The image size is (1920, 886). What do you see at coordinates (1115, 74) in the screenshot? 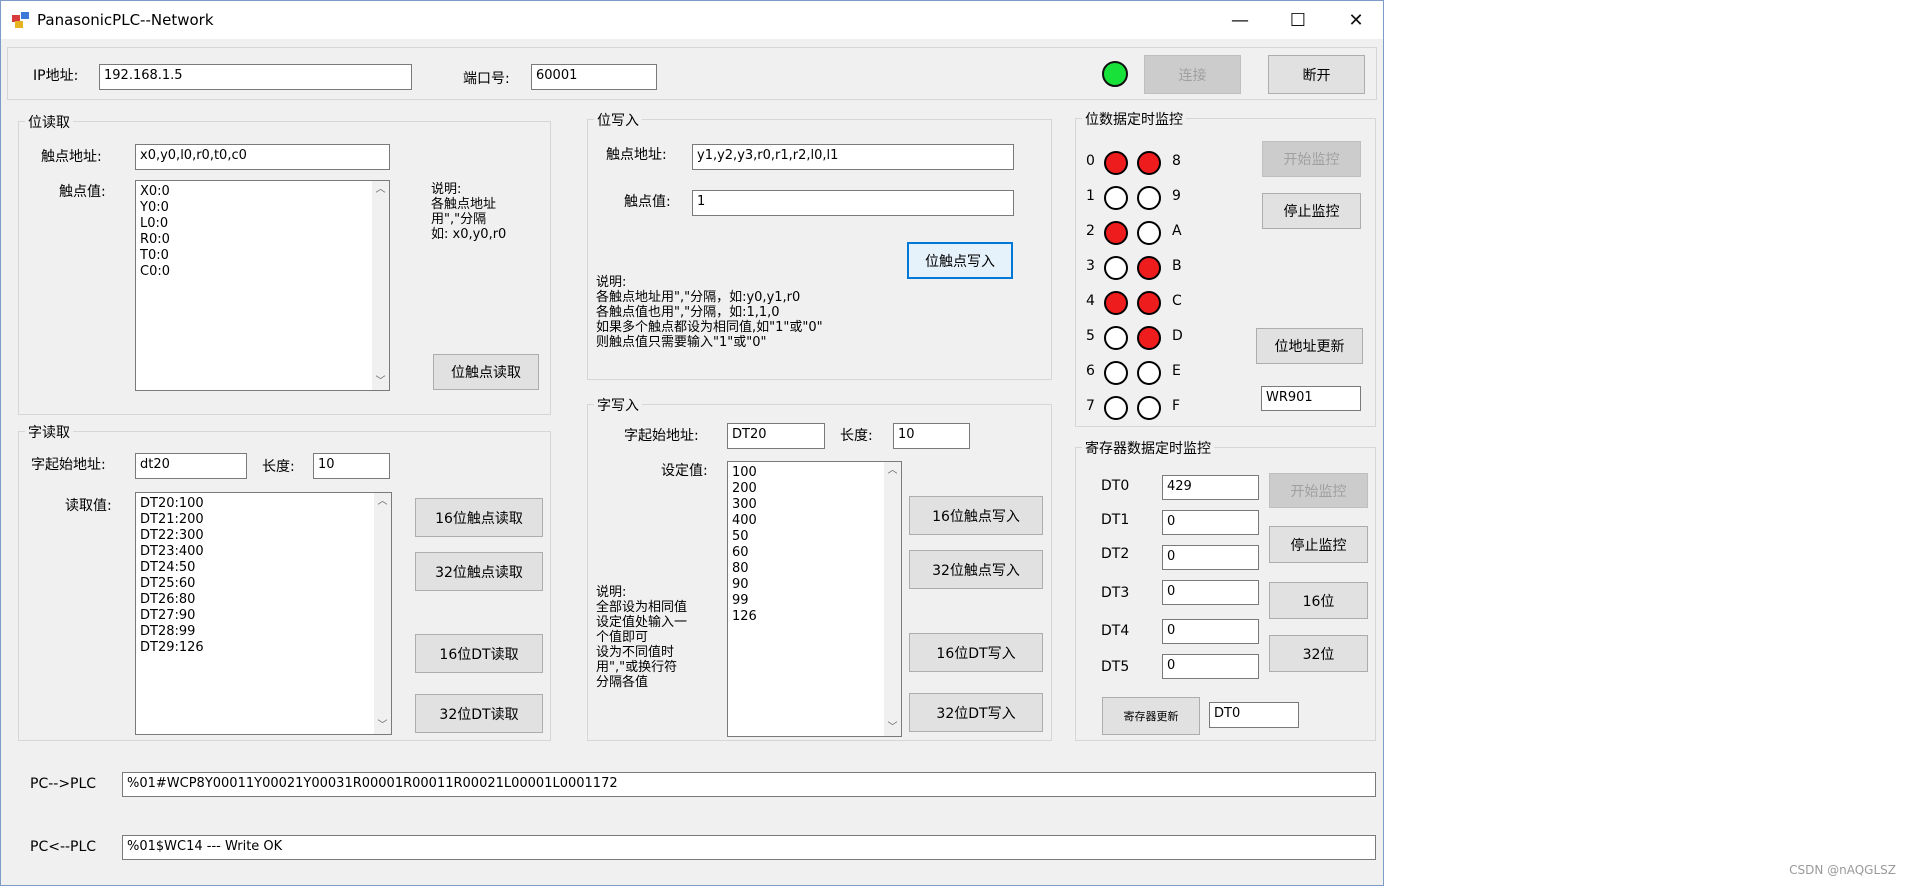
I see `connection-status-indicator` at bounding box center [1115, 74].